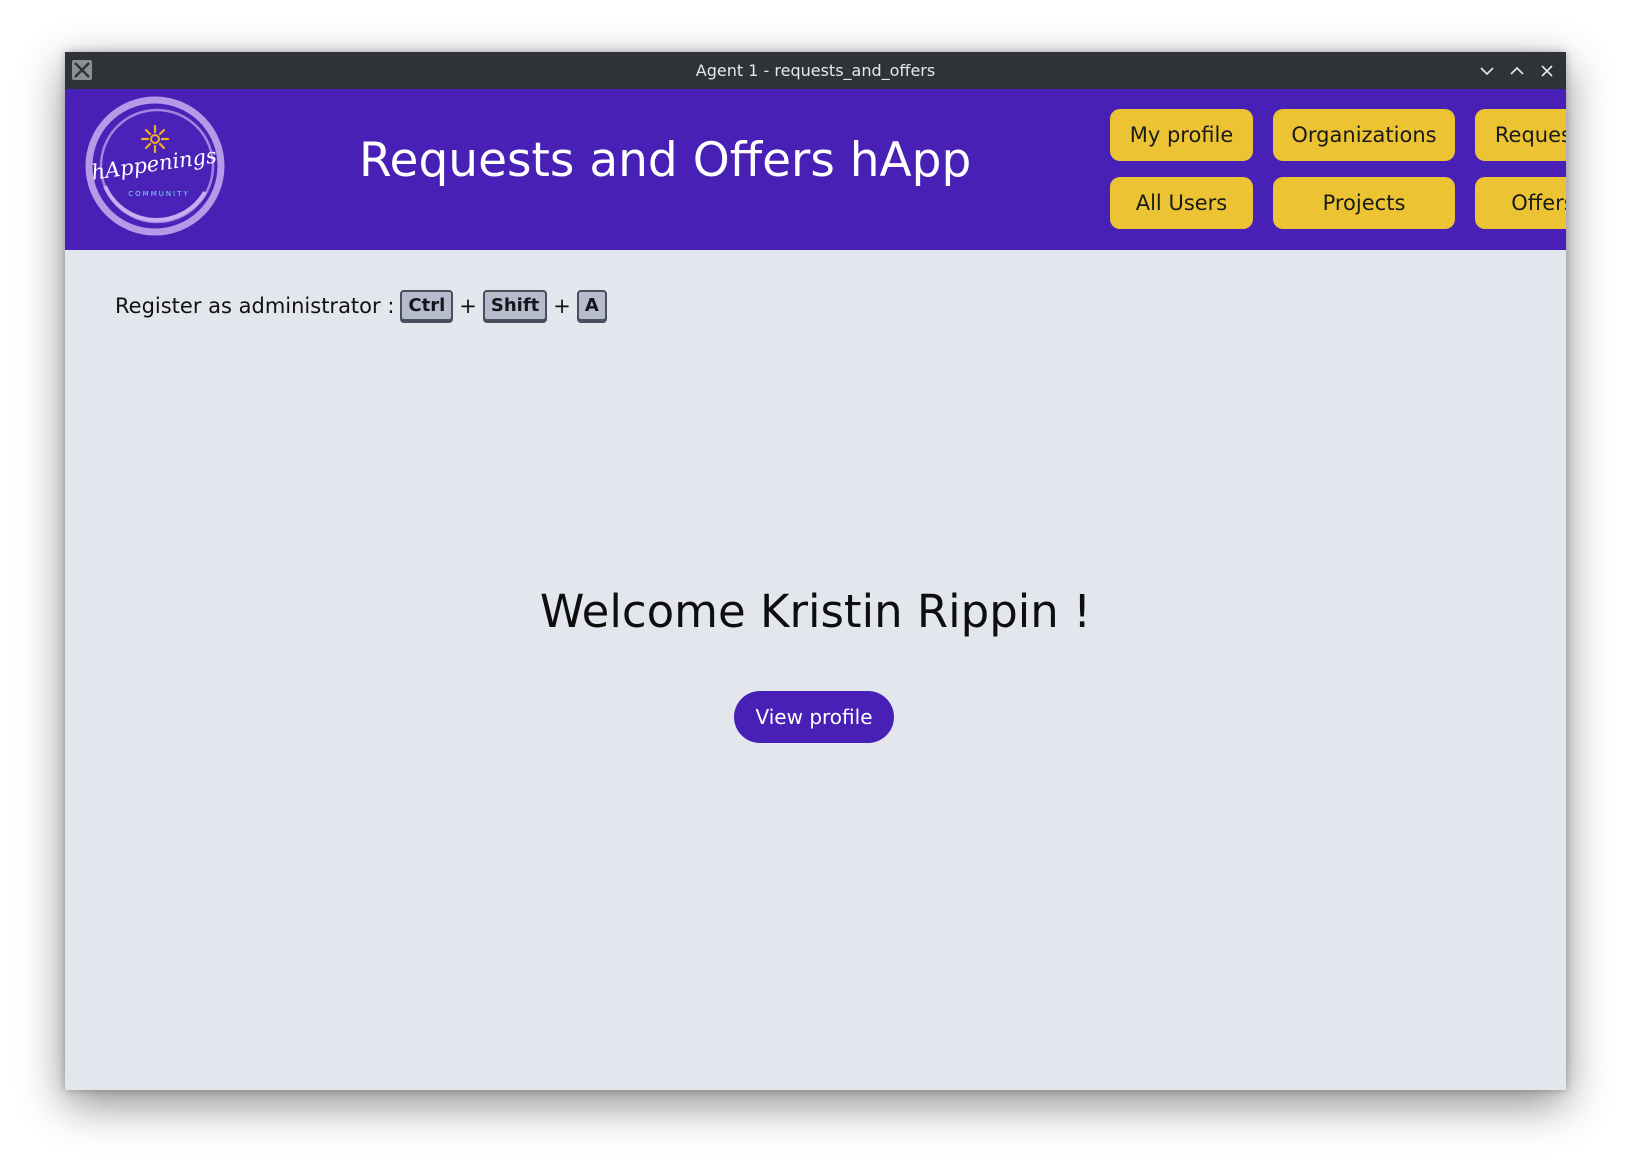  Describe the element at coordinates (665, 160) in the screenshot. I see `app-title: Requests and Offers hApp` at that location.